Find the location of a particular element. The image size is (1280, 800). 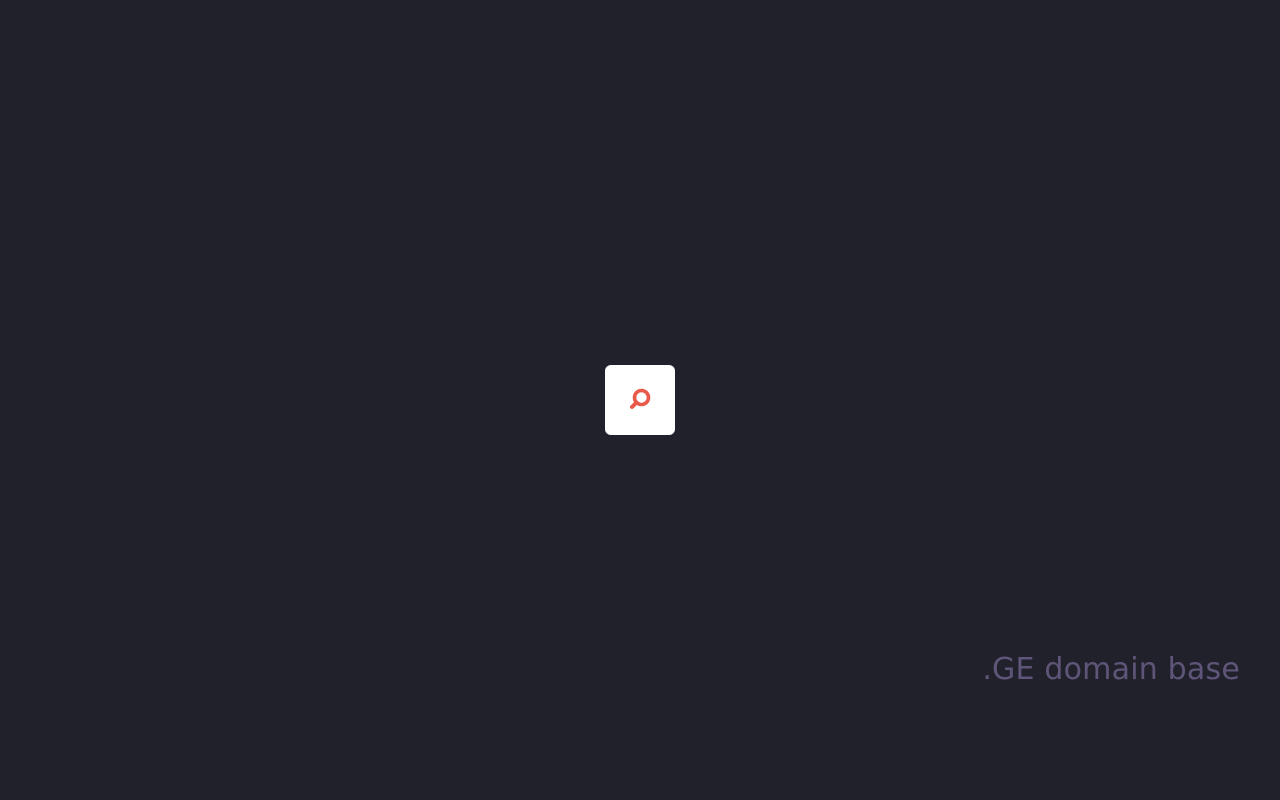

search-icon is located at coordinates (640, 400).